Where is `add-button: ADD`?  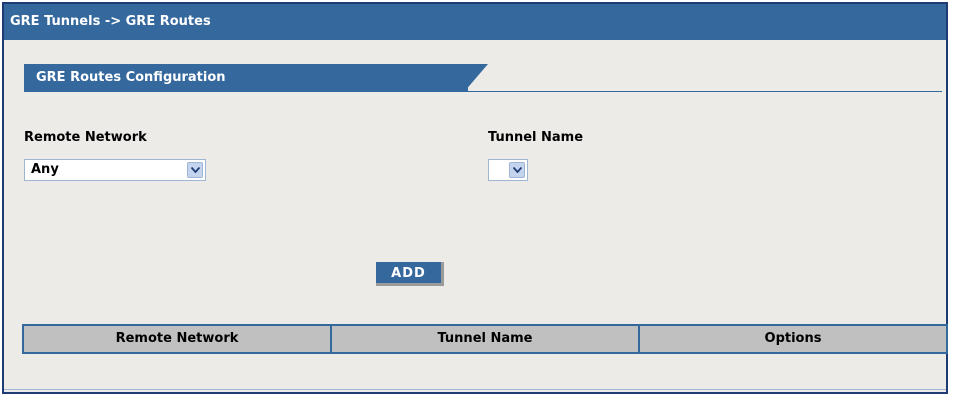
add-button: ADD is located at coordinates (410, 274).